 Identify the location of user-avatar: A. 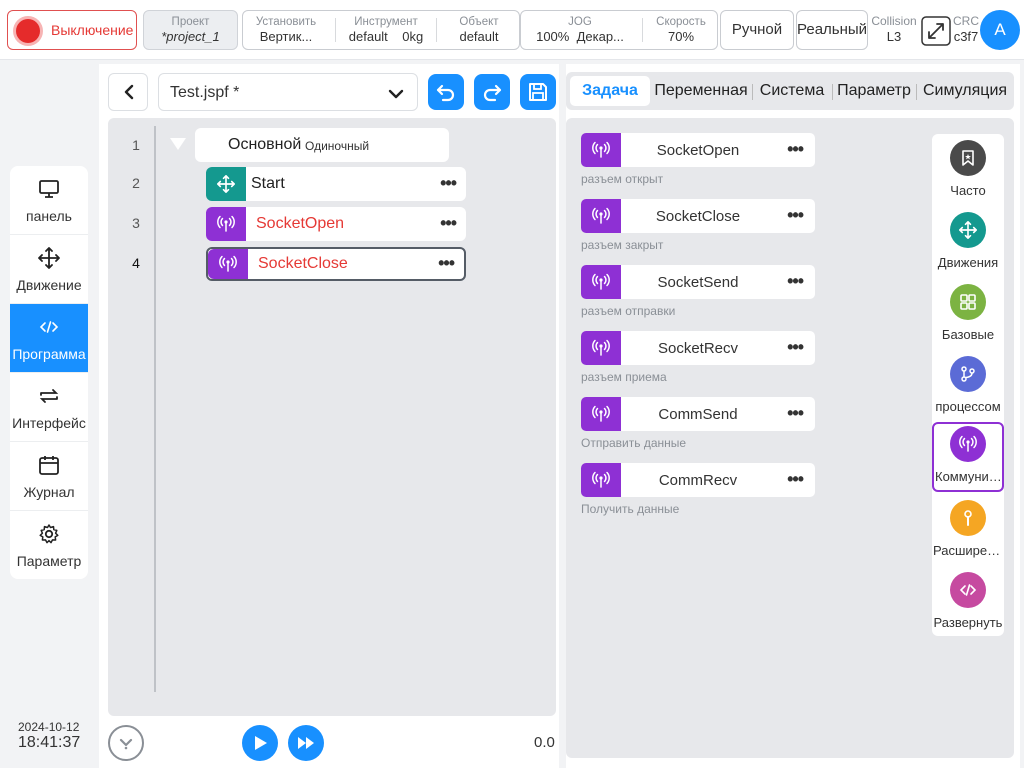
(1000, 30).